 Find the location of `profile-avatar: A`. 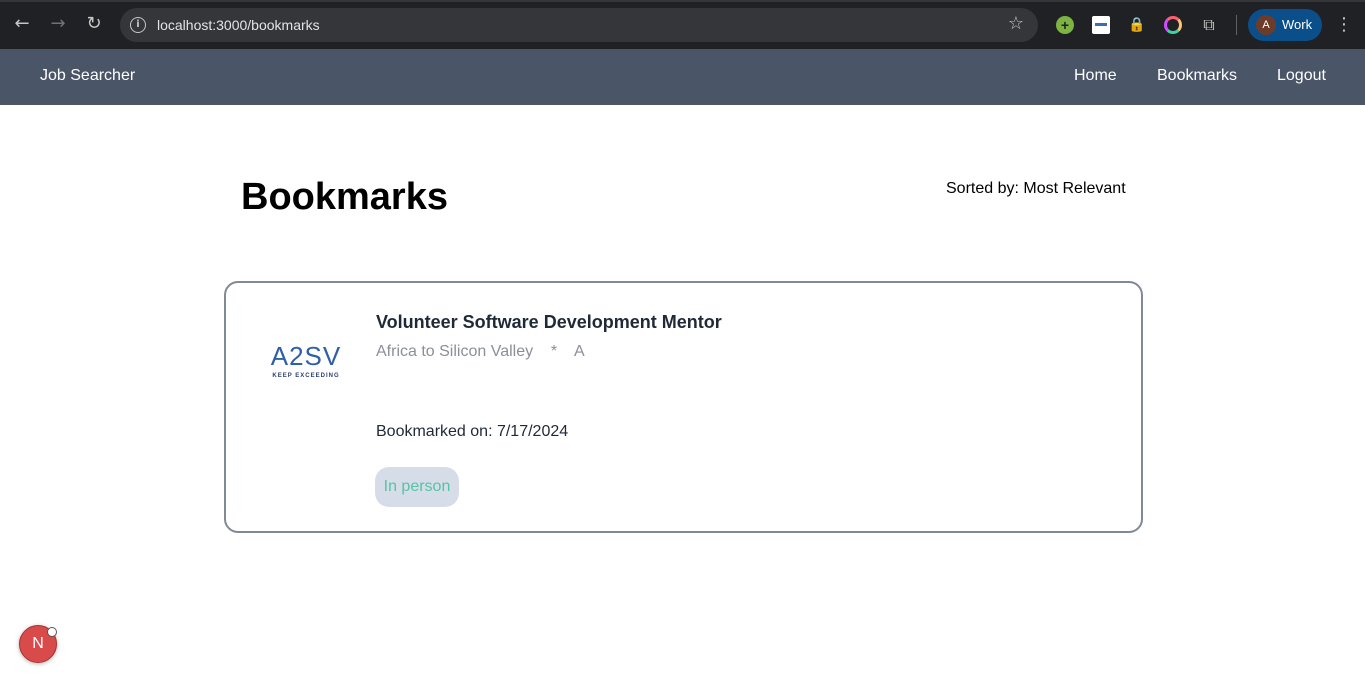

profile-avatar: A is located at coordinates (1266, 25).